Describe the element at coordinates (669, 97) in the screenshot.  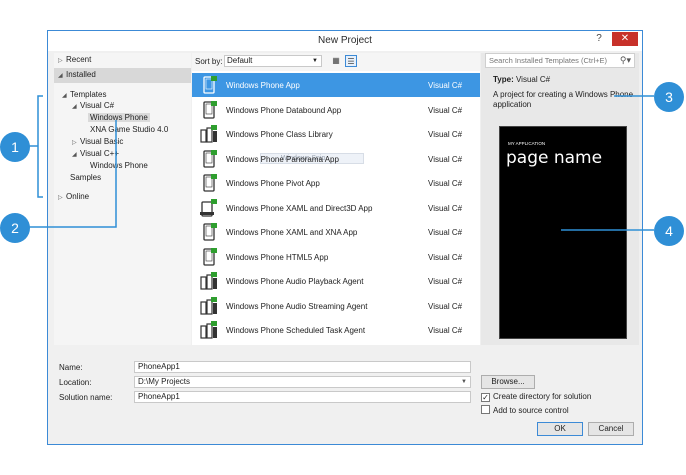
I see `callout-3: 3` at that location.